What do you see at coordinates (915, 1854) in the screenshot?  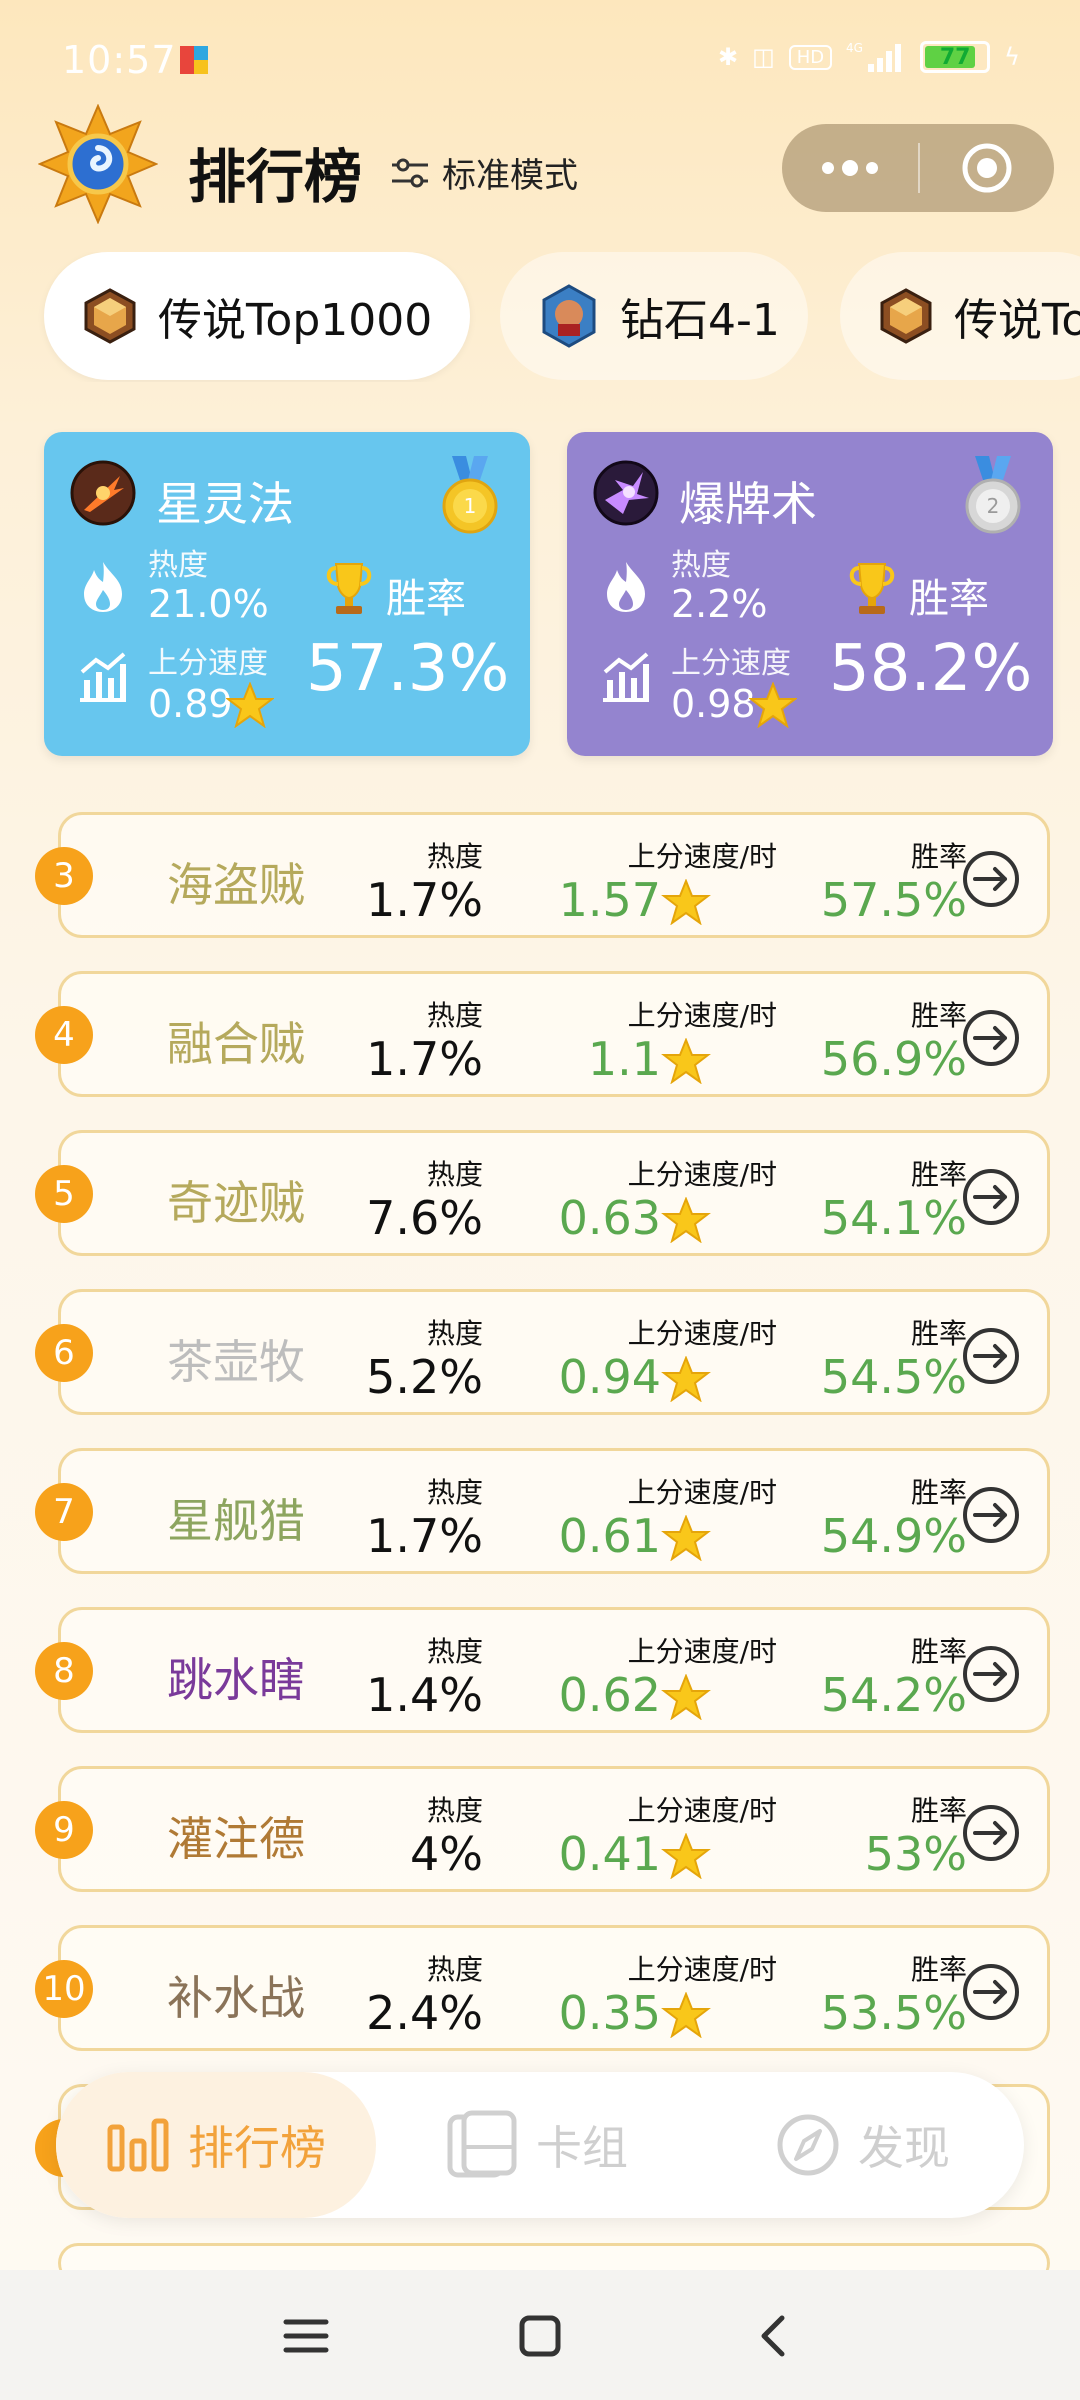 I see `winrate-value: 53%` at bounding box center [915, 1854].